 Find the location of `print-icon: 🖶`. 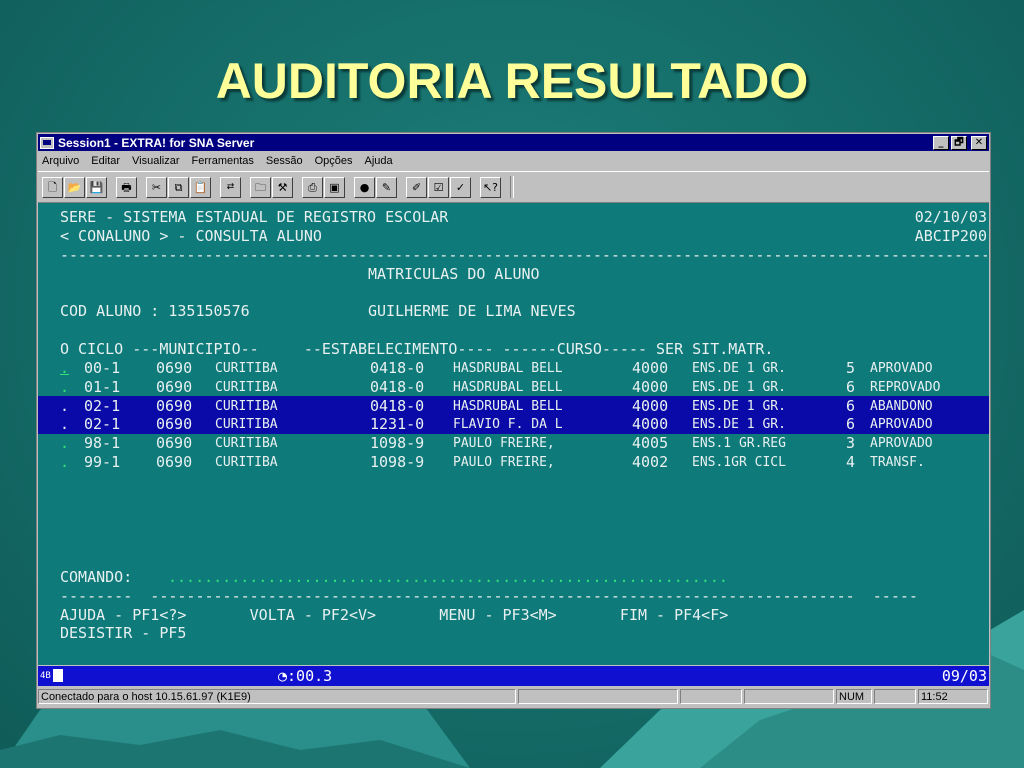

print-icon: 🖶 is located at coordinates (126, 187).